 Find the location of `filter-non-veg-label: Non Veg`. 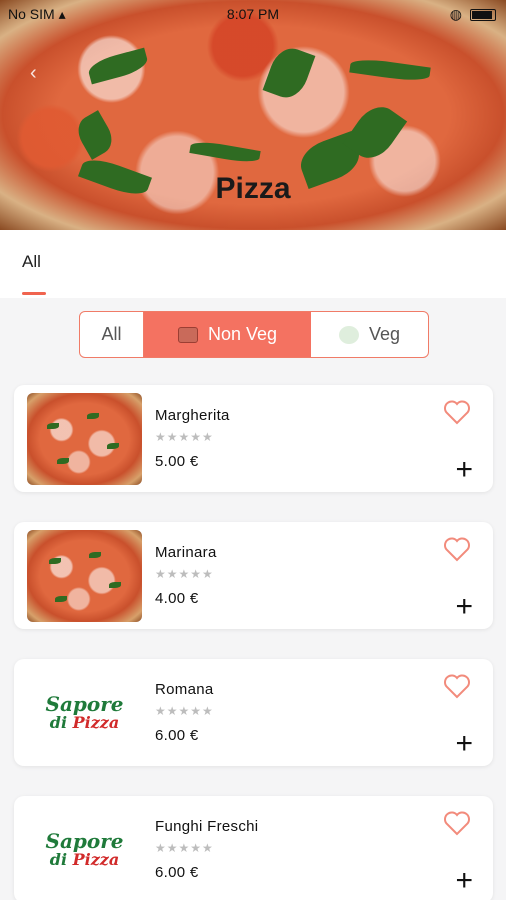

filter-non-veg-label: Non Veg is located at coordinates (242, 334).